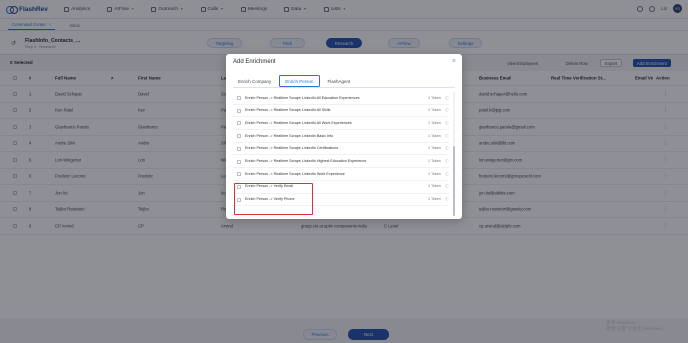  Describe the element at coordinates (339, 81) in the screenshot. I see `tab-flashagent: FlashAgent` at that location.